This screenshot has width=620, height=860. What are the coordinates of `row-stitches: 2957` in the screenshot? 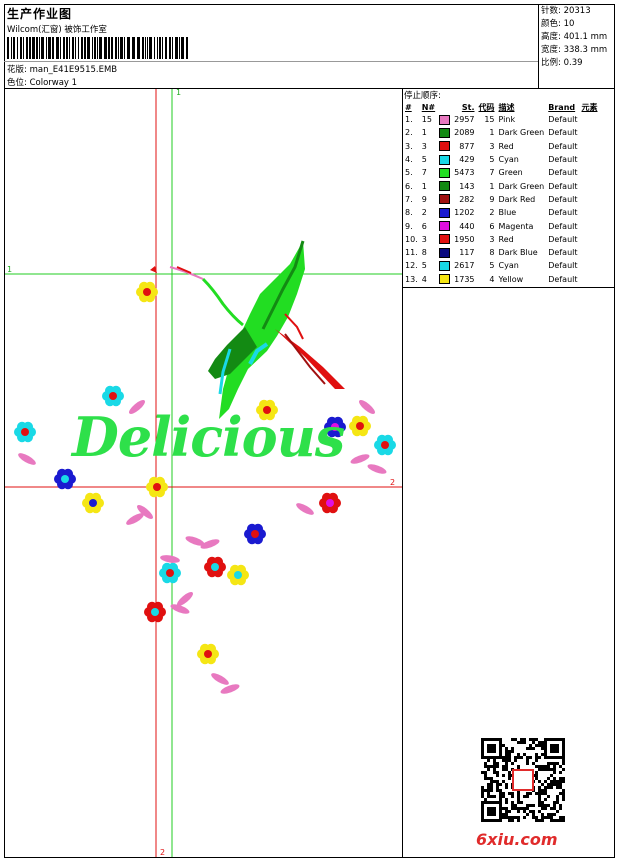 It's located at (464, 120).